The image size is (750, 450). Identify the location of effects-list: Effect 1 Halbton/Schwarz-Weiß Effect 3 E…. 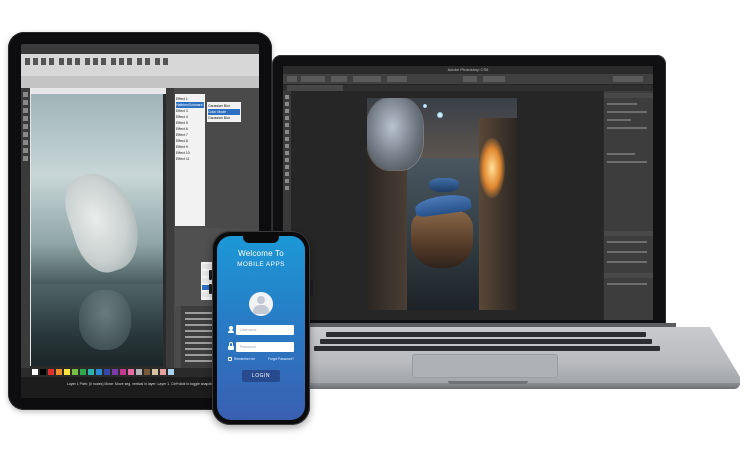
(190, 160).